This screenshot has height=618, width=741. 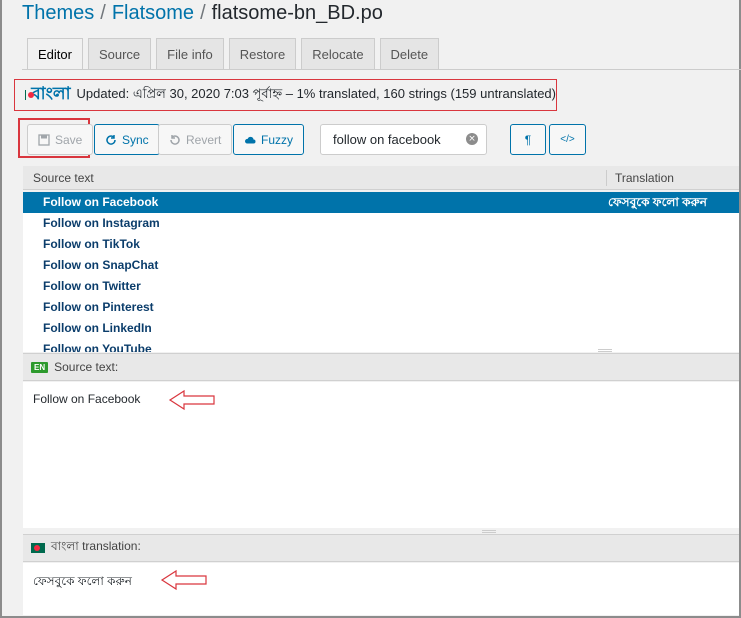 I want to click on code-icon: </>, so click(x=567, y=139).